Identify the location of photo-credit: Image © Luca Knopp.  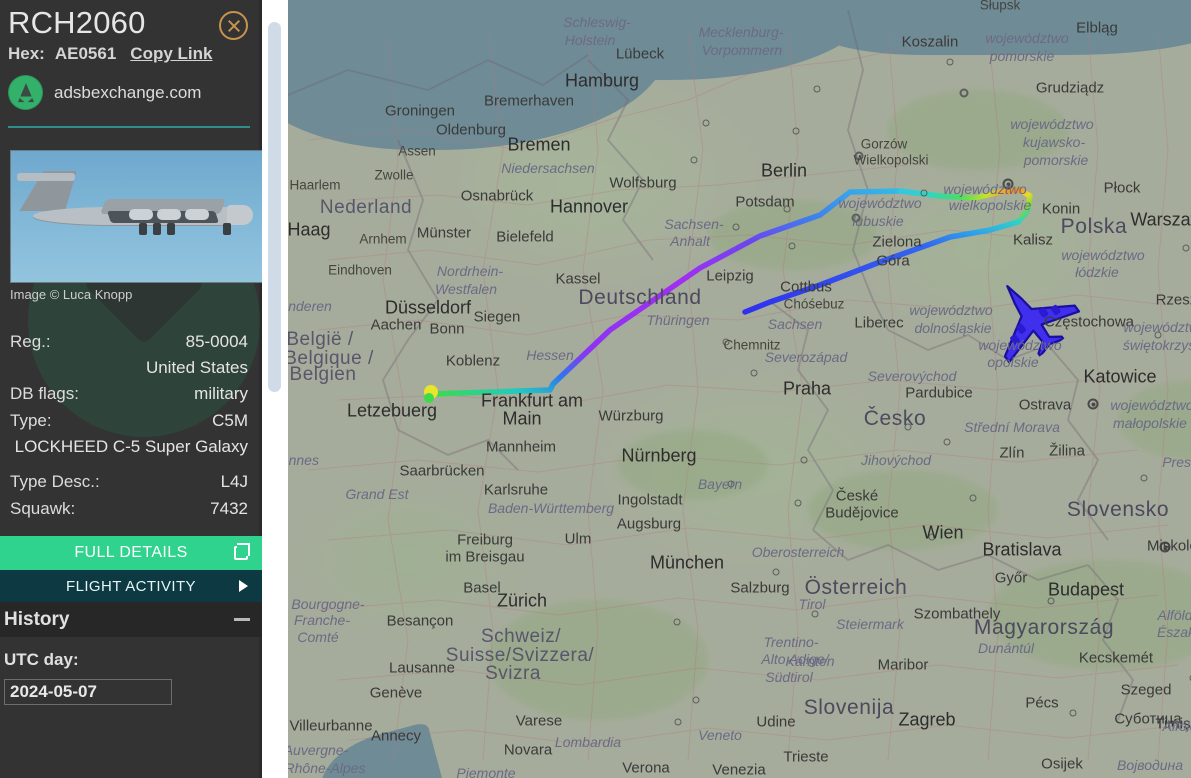
(71, 294).